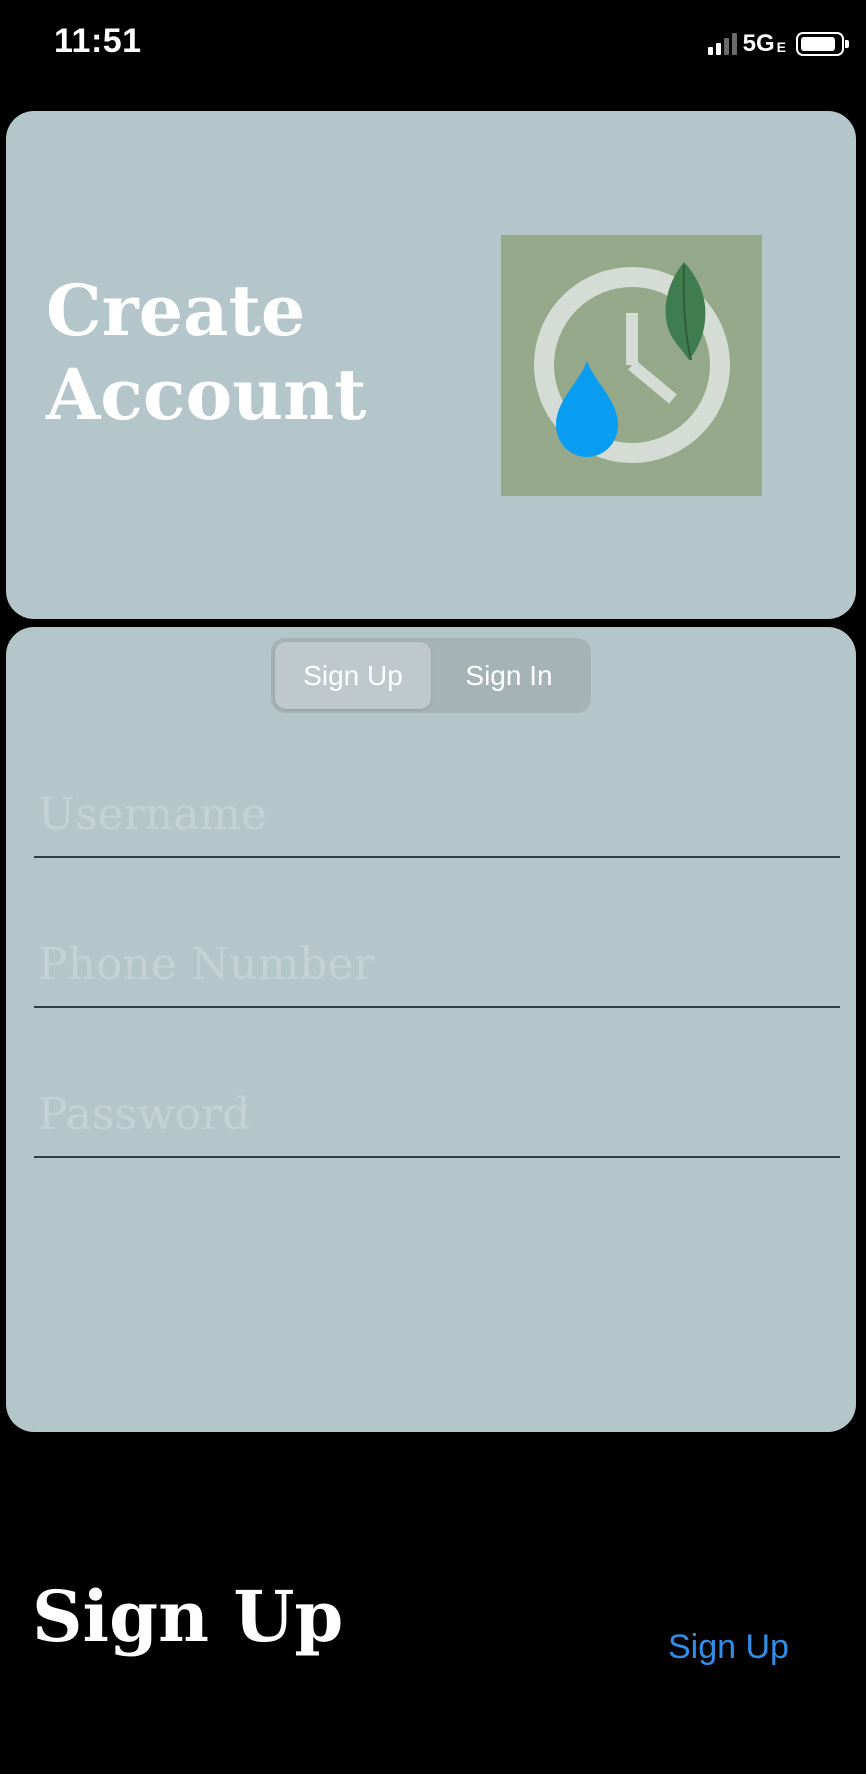  Describe the element at coordinates (98, 41) in the screenshot. I see `status-time: 11:51` at that location.